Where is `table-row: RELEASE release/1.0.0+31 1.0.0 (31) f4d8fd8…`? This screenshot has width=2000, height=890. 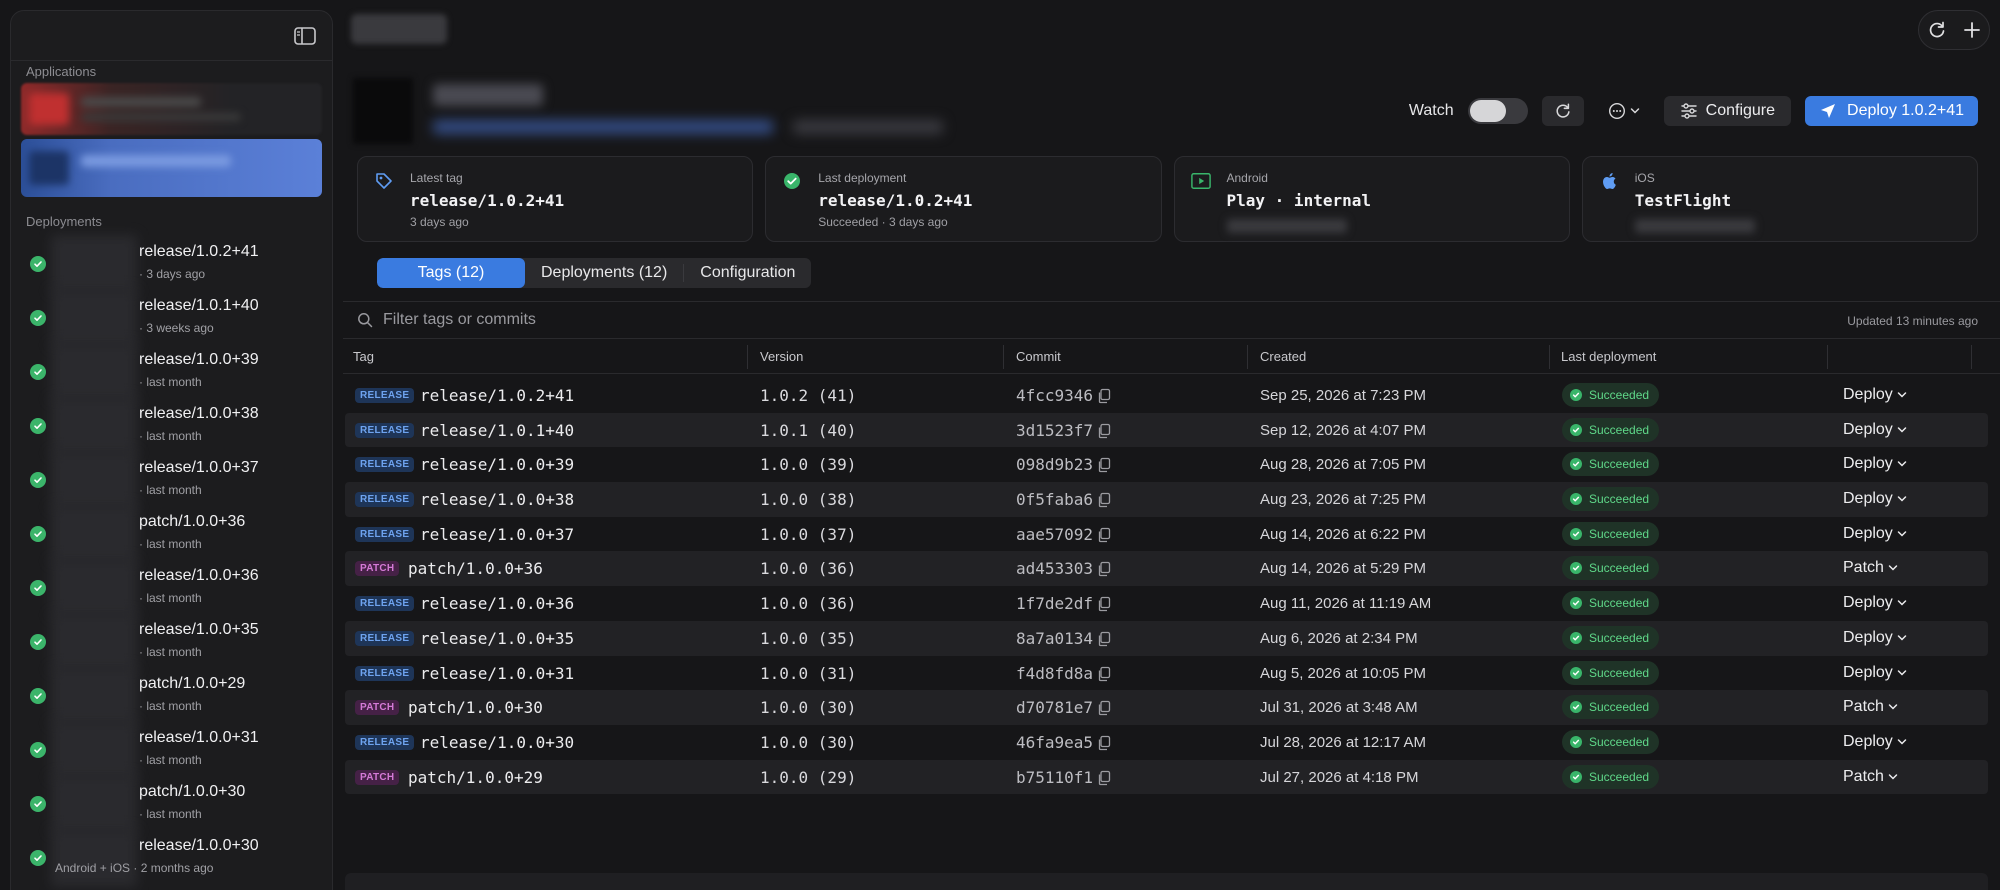
table-row: RELEASE release/1.0.0+31 1.0.0 (31) f4d8fd8… is located at coordinates (1166, 673).